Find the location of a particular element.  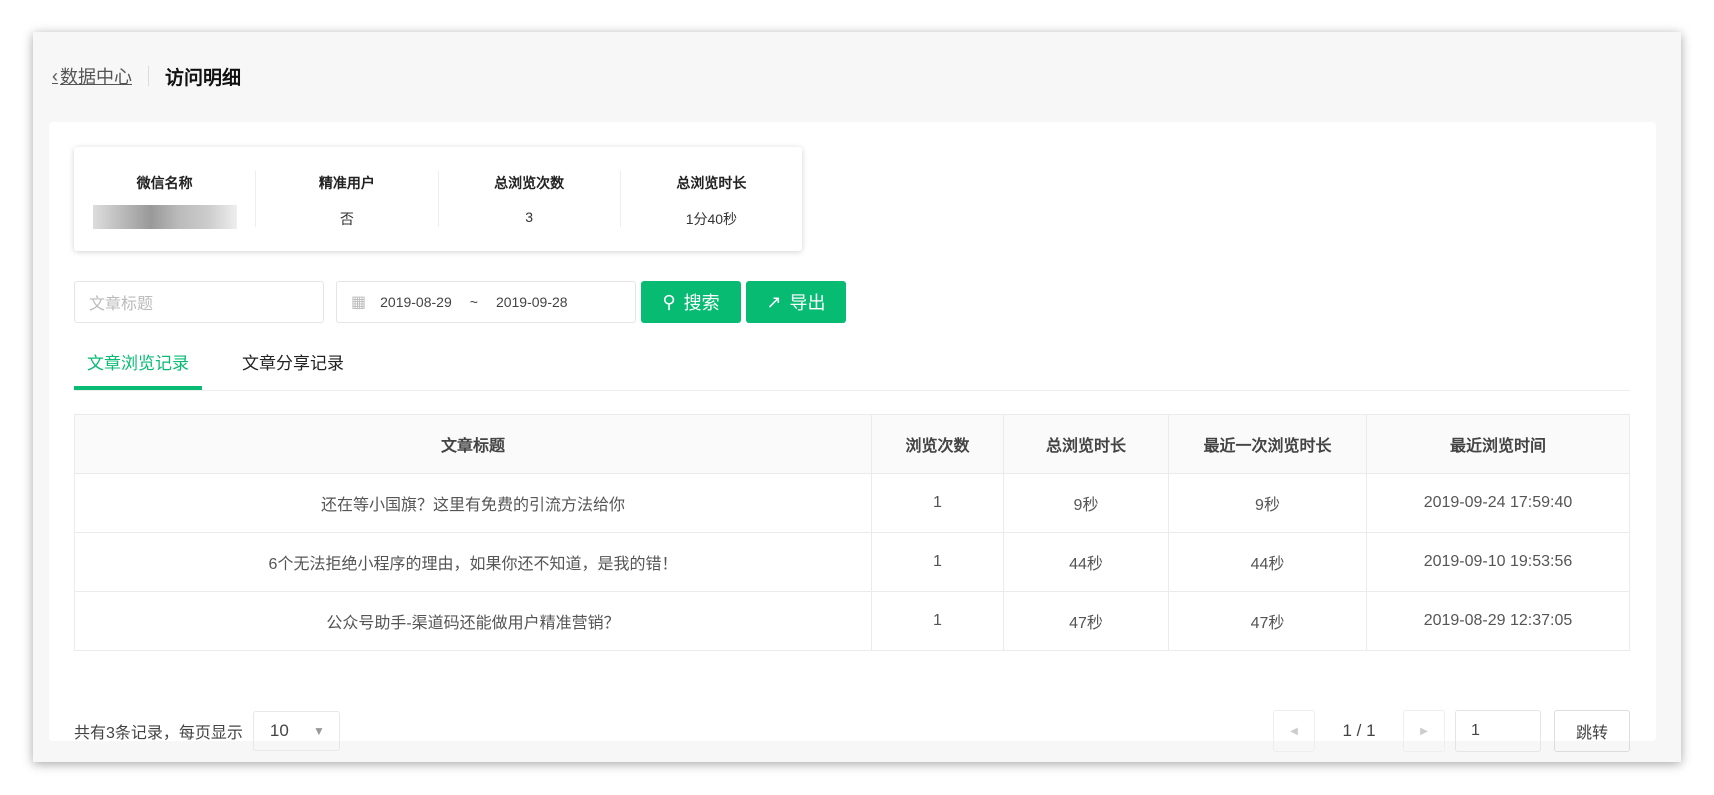

cell-total-duration: 9秒 is located at coordinates (1086, 503).